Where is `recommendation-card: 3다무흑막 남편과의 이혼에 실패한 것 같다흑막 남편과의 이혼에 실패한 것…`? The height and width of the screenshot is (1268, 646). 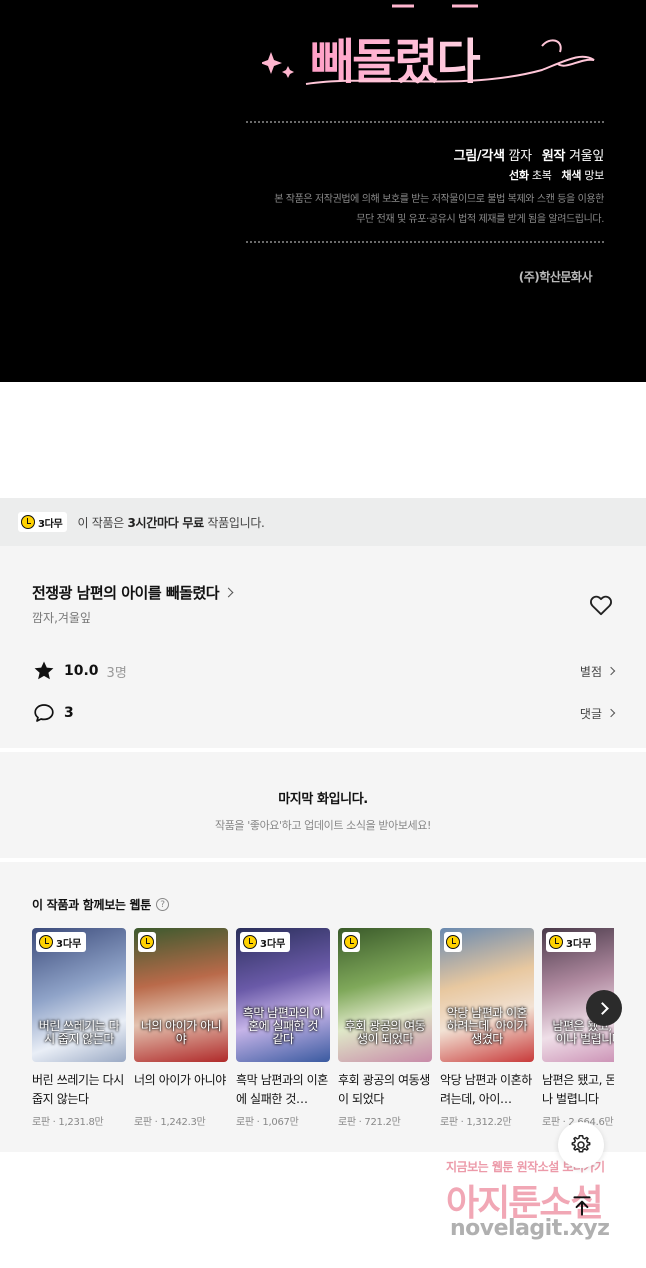 recommendation-card: 3다무흑막 남편과의 이혼에 실패한 것 같다흑막 남편과의 이혼에 실패한 것… is located at coordinates (283, 1028).